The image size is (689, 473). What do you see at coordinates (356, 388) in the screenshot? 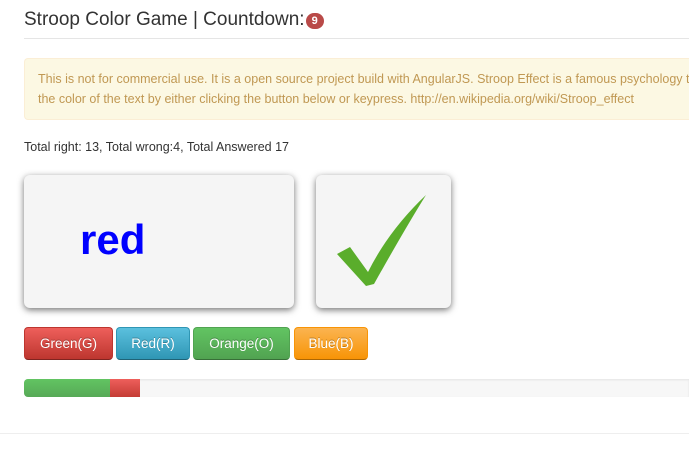
I see `score-progress` at bounding box center [356, 388].